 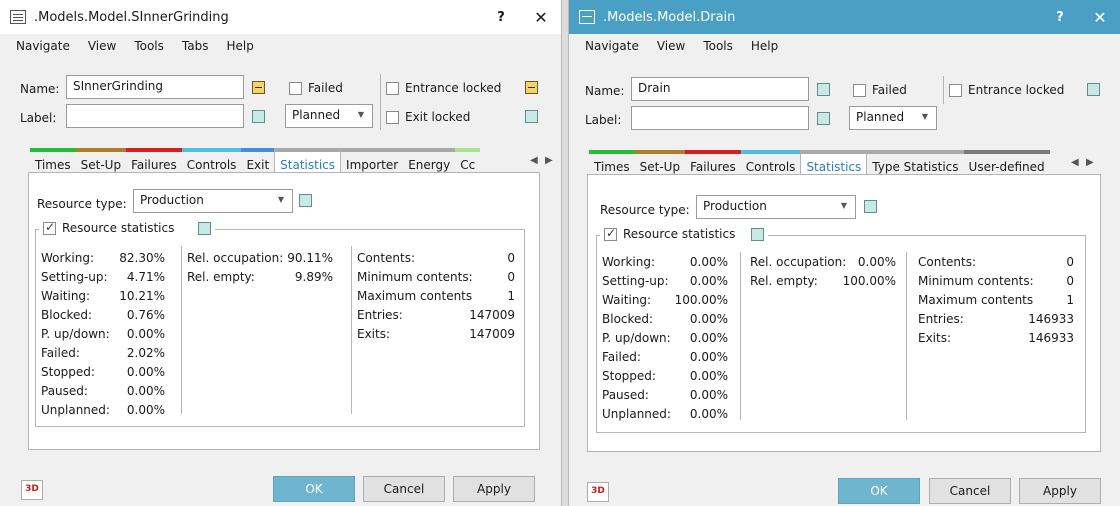 I want to click on exit-inherit-icon, so click(x=531, y=116).